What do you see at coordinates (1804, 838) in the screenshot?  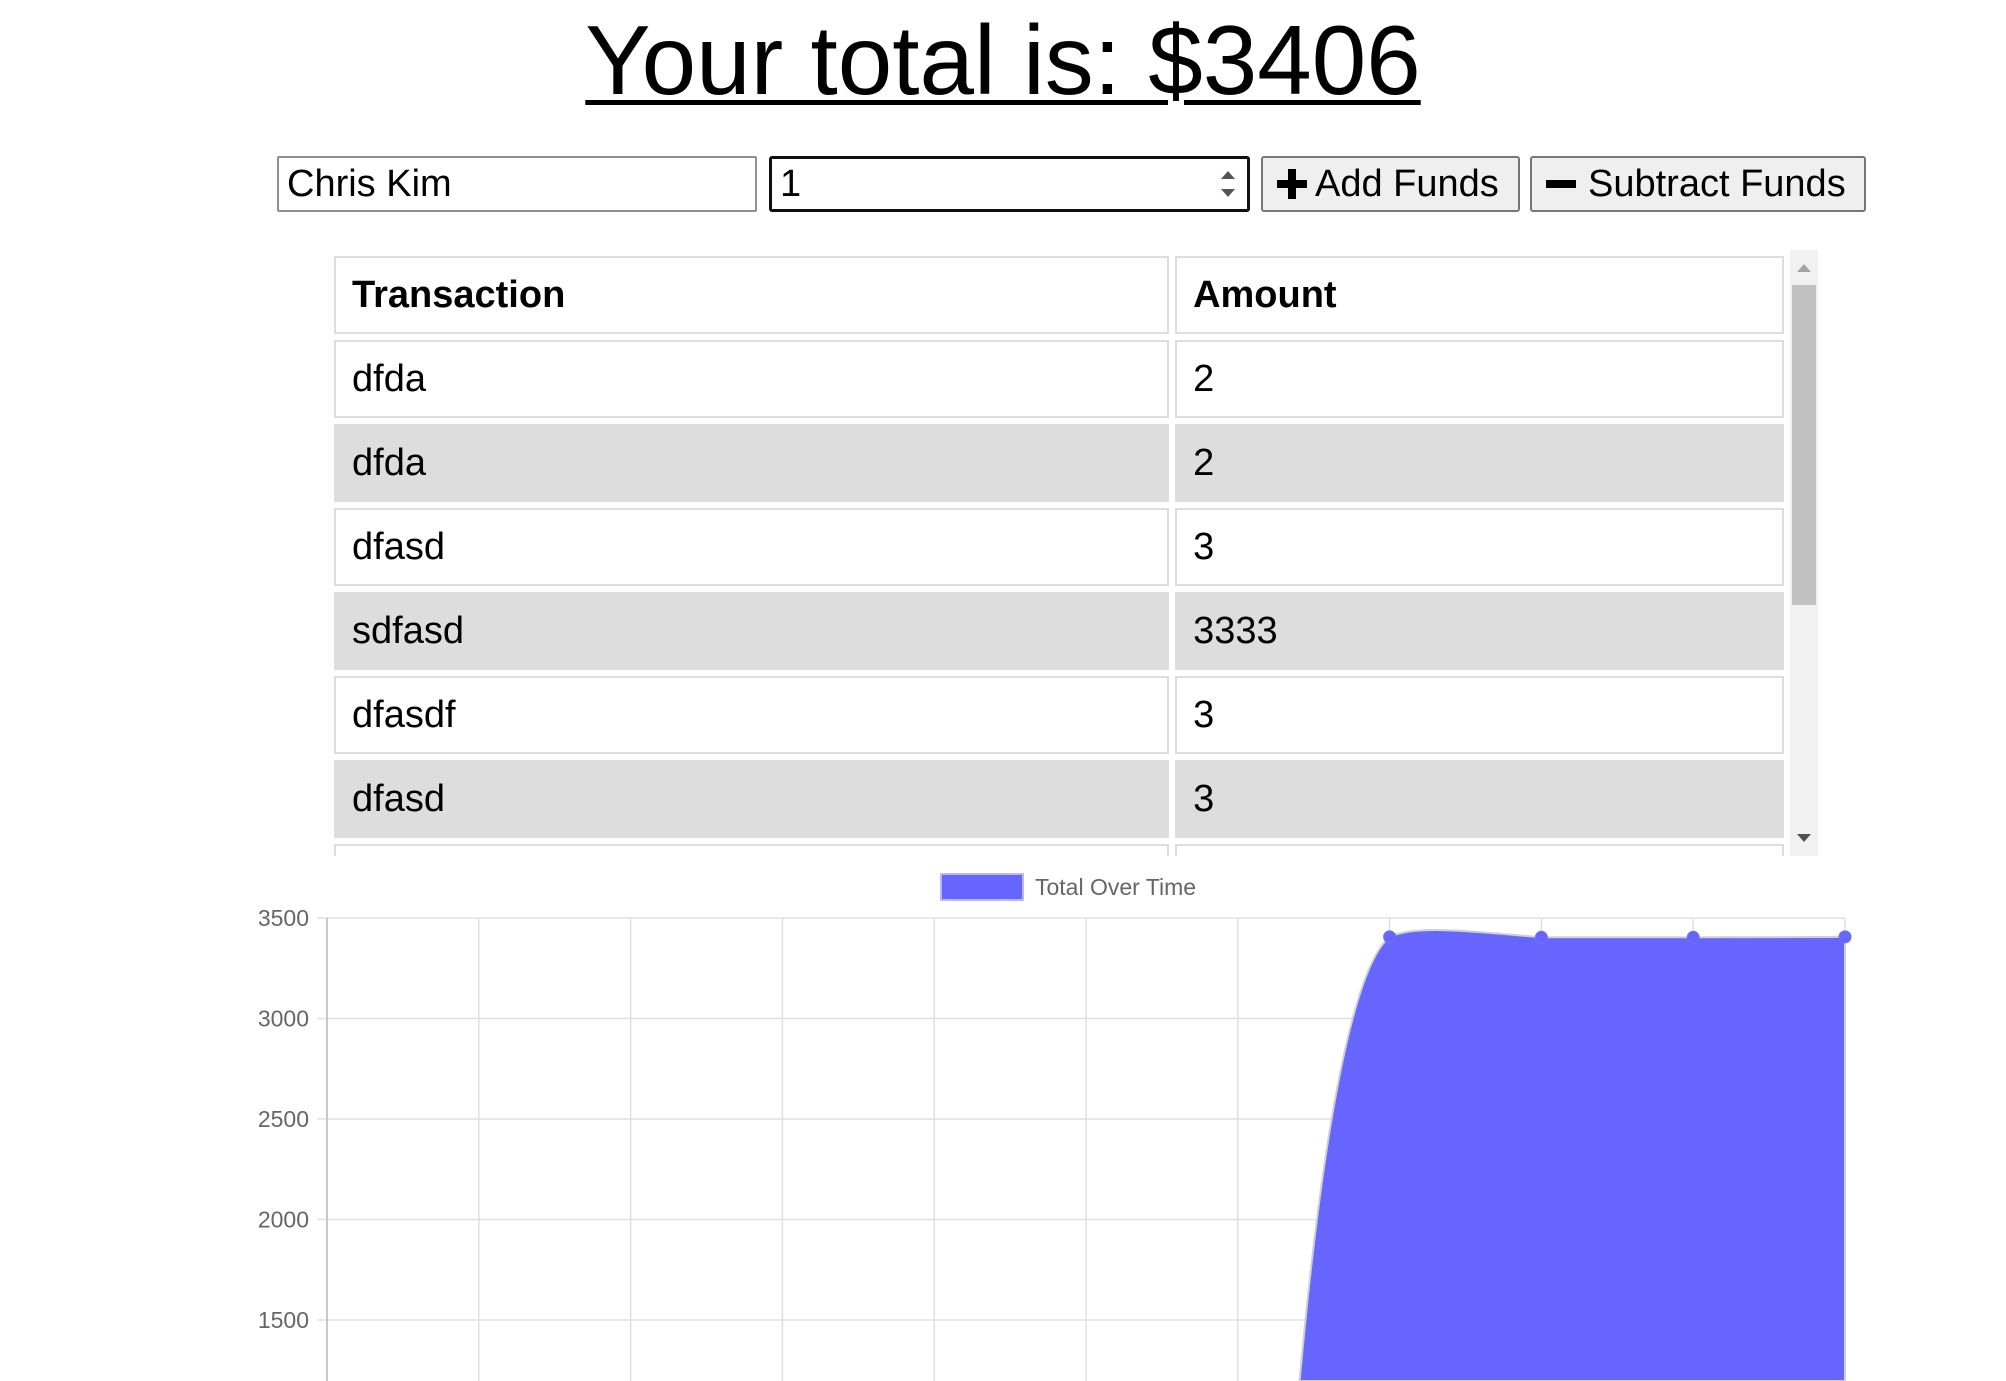 I see `scroll-down-icon` at bounding box center [1804, 838].